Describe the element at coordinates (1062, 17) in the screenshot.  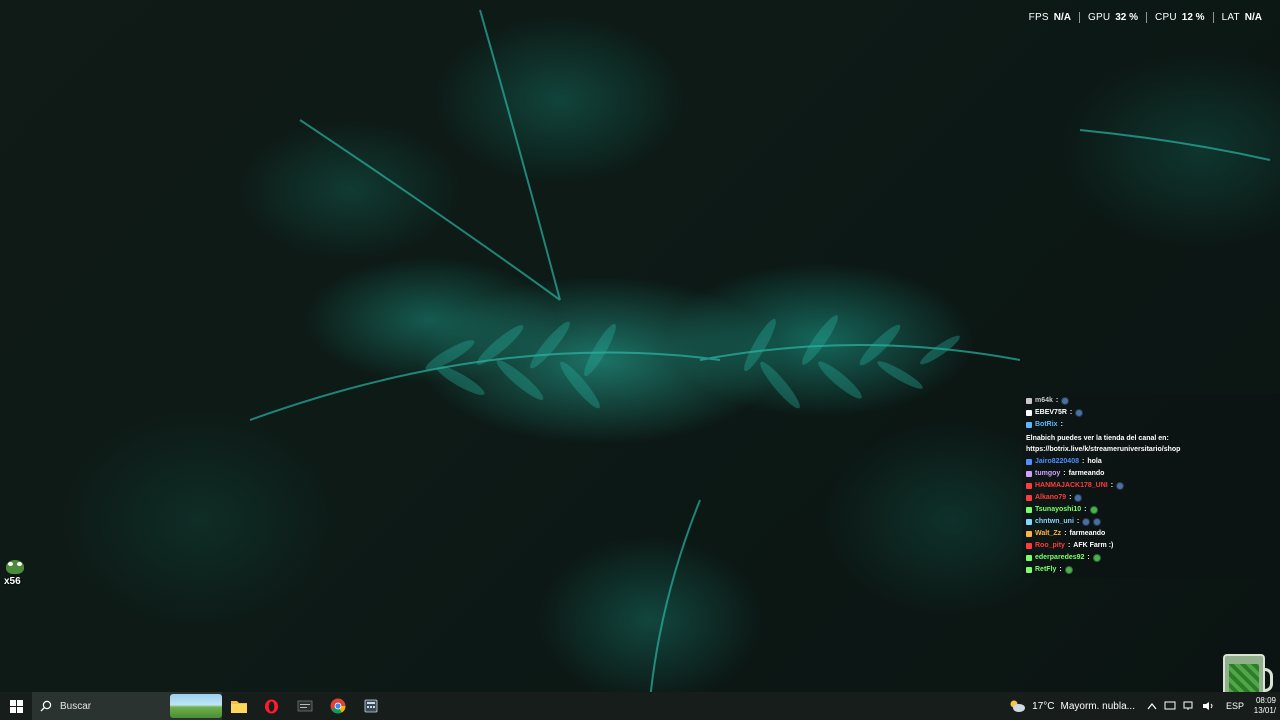
I see `perf-value: N/A` at that location.